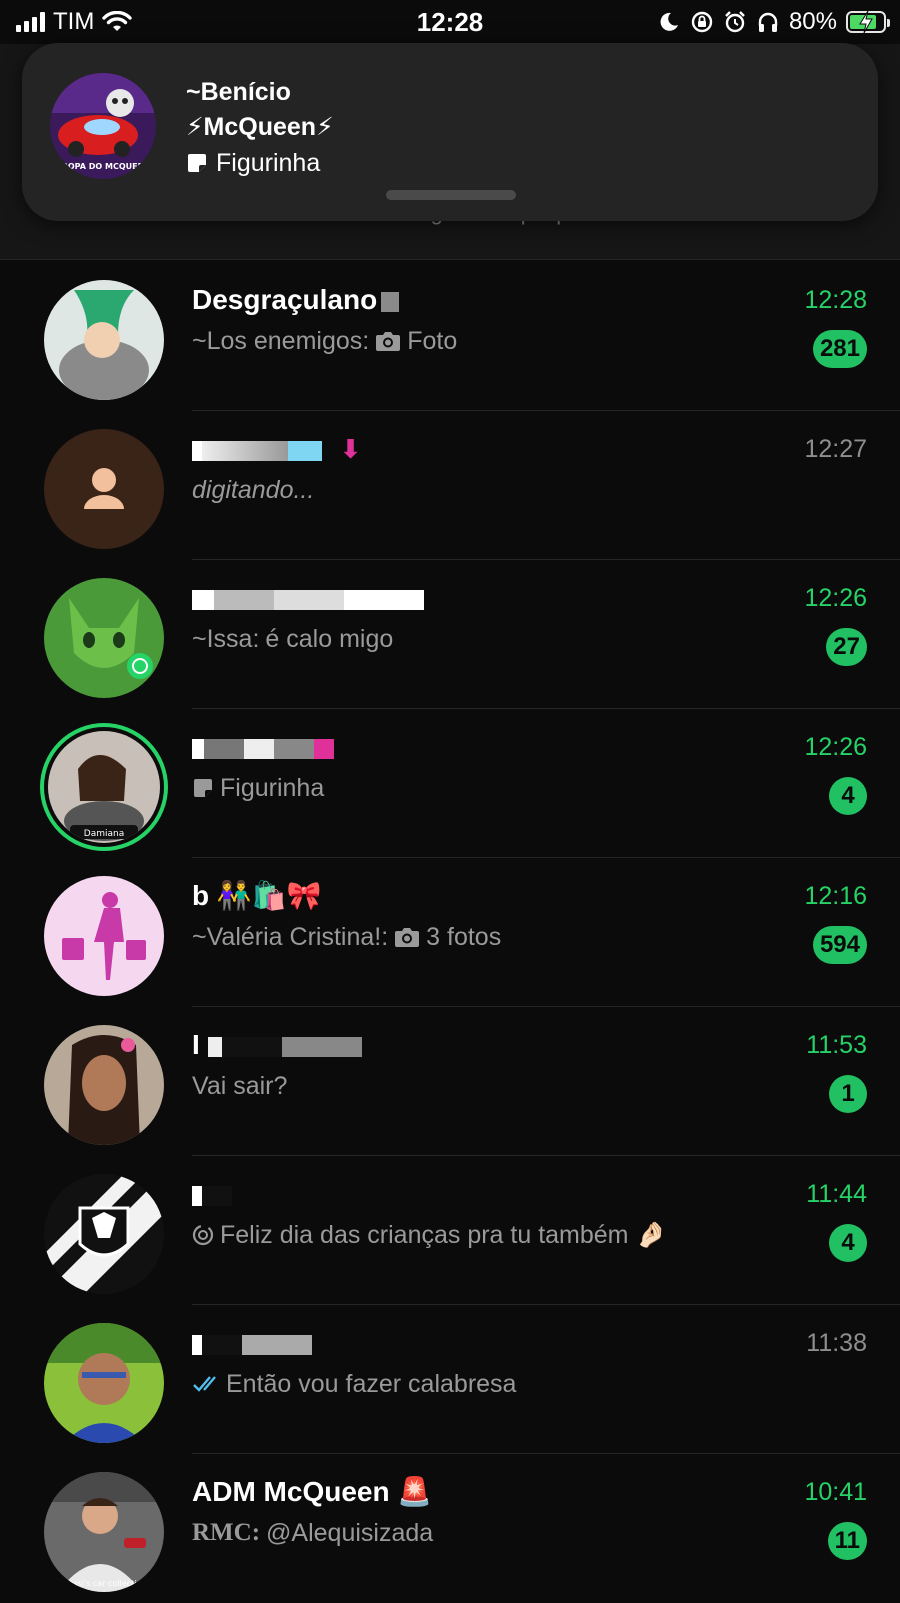 This screenshot has height=1603, width=900. Describe the element at coordinates (812, 21) in the screenshot. I see `battery-percentage: 80%` at that location.